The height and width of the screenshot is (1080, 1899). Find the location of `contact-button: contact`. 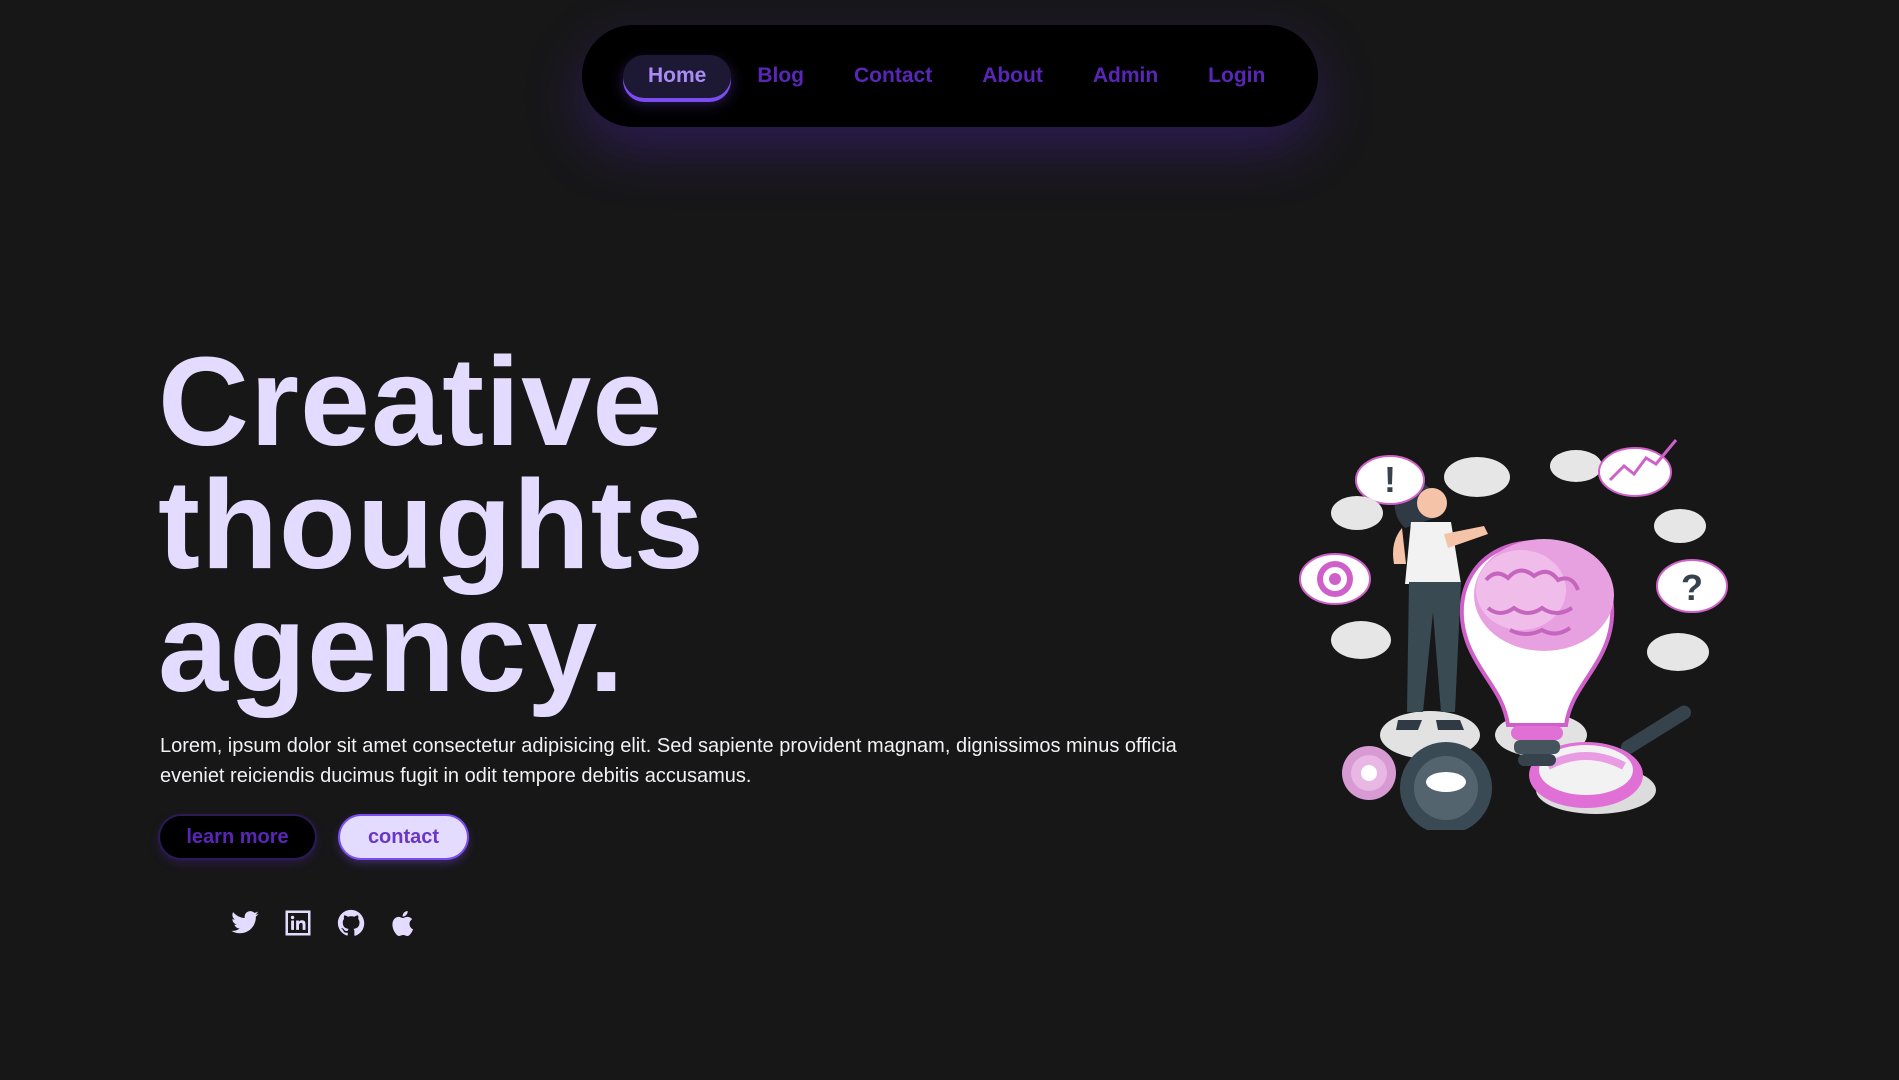

contact-button: contact is located at coordinates (403, 837).